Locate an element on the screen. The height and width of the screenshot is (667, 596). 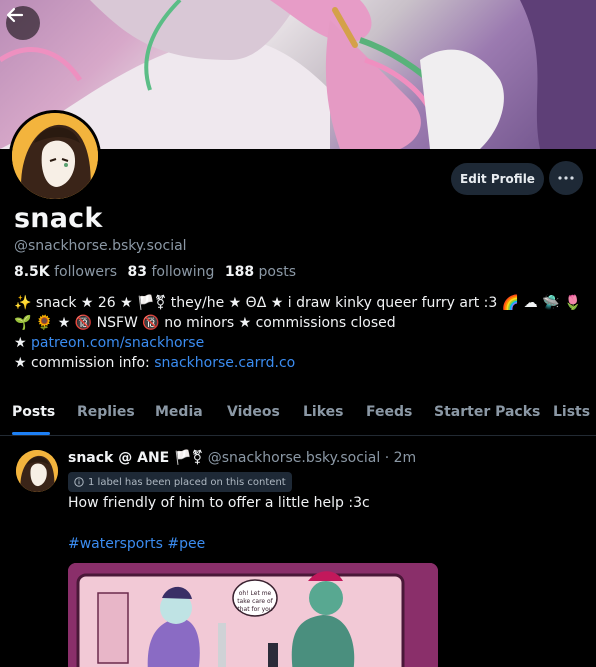
svg-text: that for you is located at coordinates (254, 609).